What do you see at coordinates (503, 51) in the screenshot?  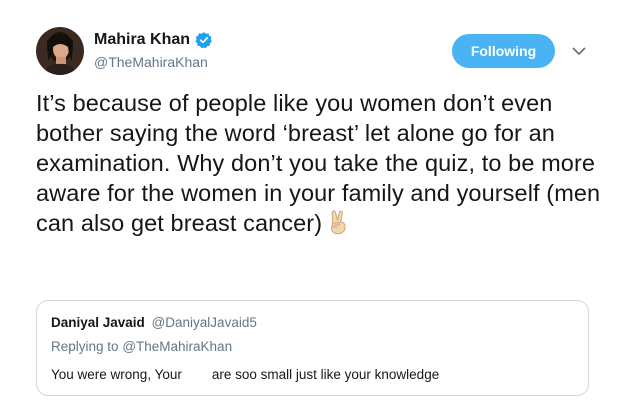 I see `following-button: Following` at bounding box center [503, 51].